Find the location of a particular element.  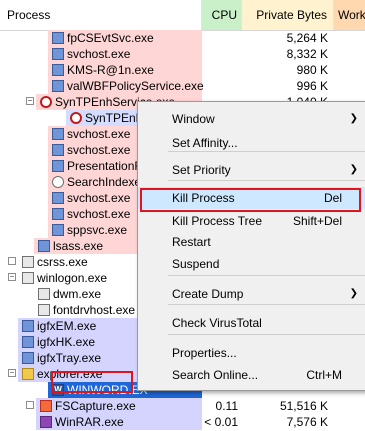

column-private-bytes: Private Bytes is located at coordinates (288, 15).